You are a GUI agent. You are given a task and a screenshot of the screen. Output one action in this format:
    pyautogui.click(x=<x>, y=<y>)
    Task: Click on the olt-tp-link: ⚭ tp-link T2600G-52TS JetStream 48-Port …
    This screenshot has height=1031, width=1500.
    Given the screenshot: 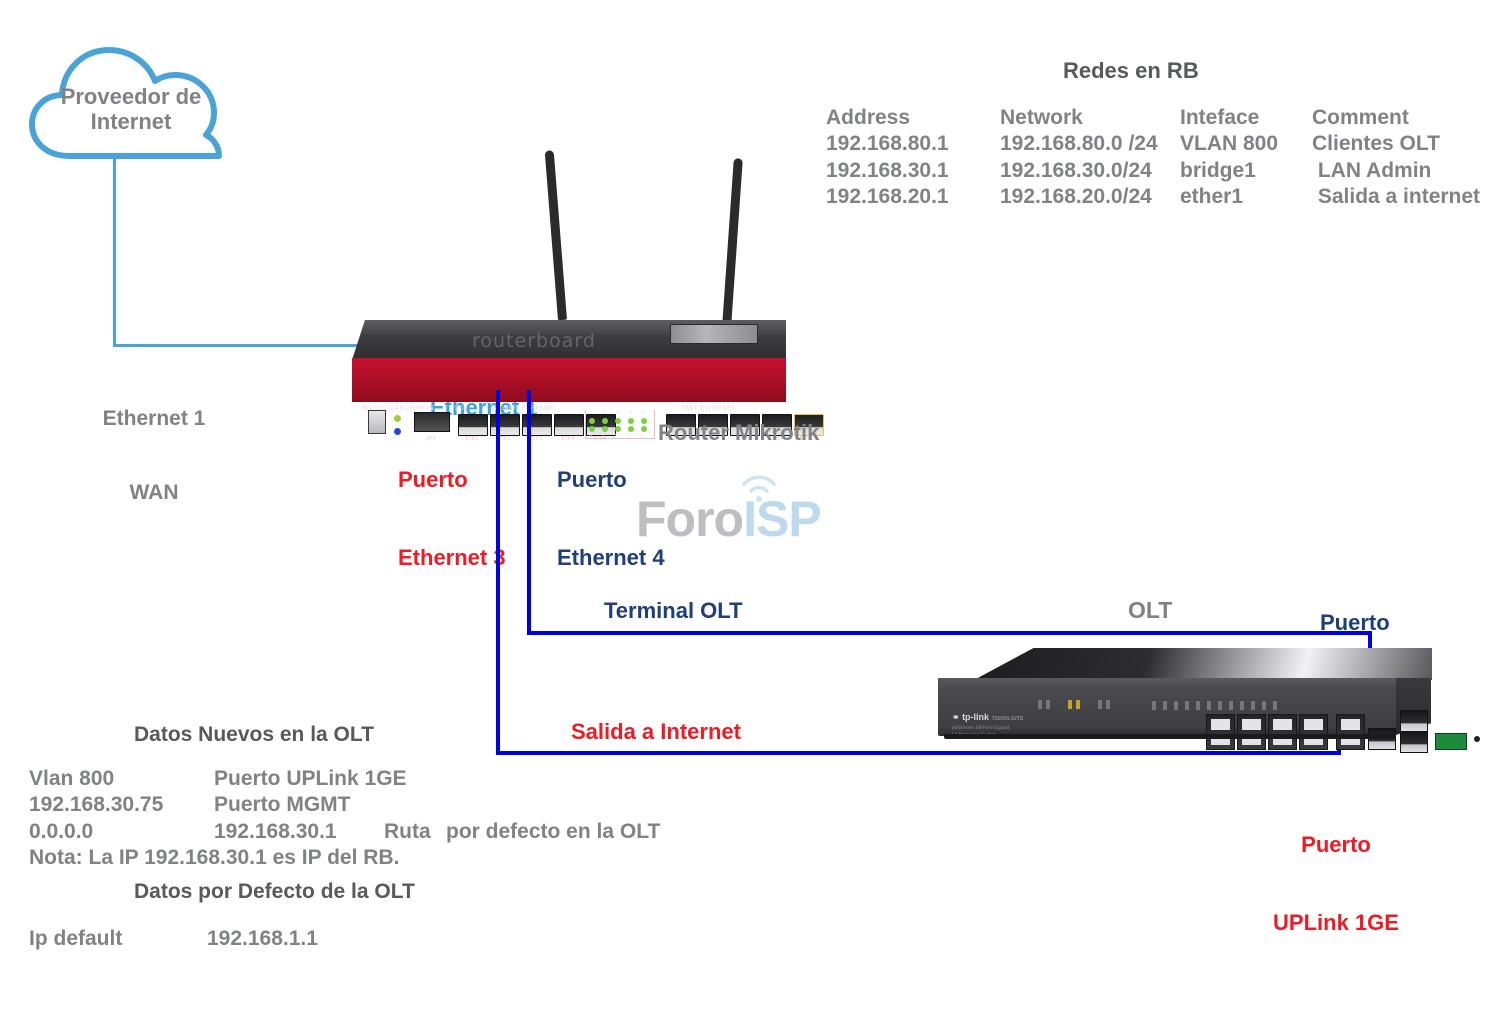 What is the action you would take?
    pyautogui.click(x=1209, y=700)
    